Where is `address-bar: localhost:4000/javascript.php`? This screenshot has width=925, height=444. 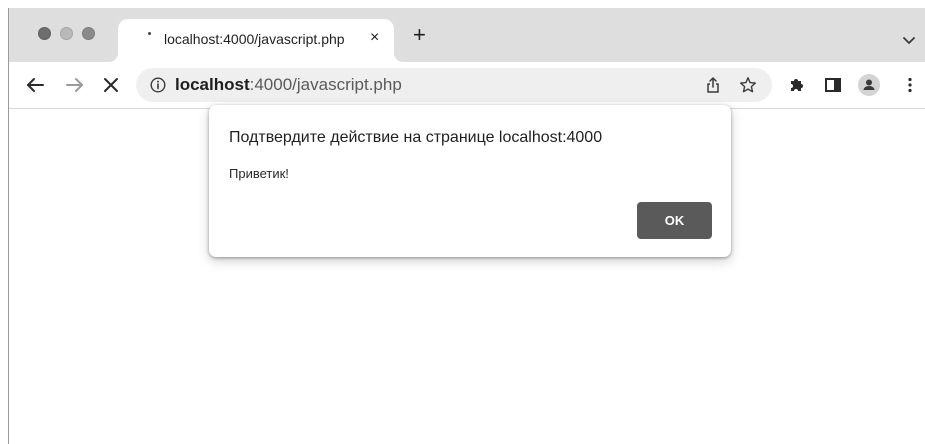 address-bar: localhost:4000/javascript.php is located at coordinates (454, 85).